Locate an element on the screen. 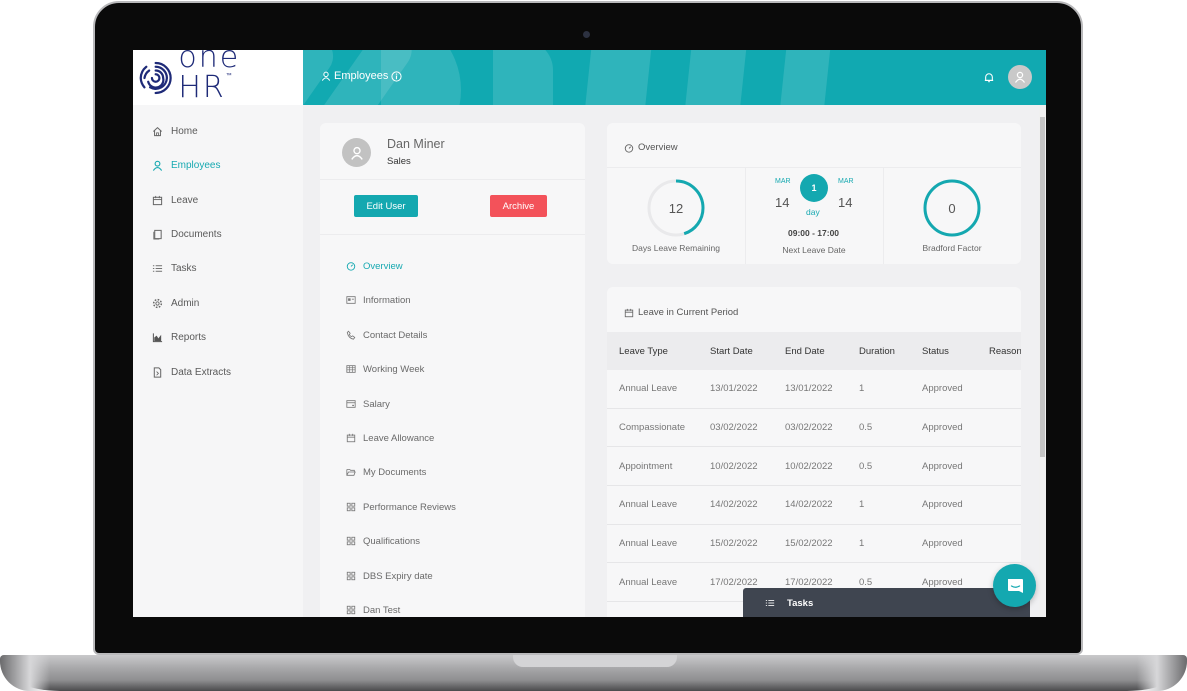 This screenshot has width=1187, height=691. profile-menu-salary: Salary is located at coordinates (368, 404).